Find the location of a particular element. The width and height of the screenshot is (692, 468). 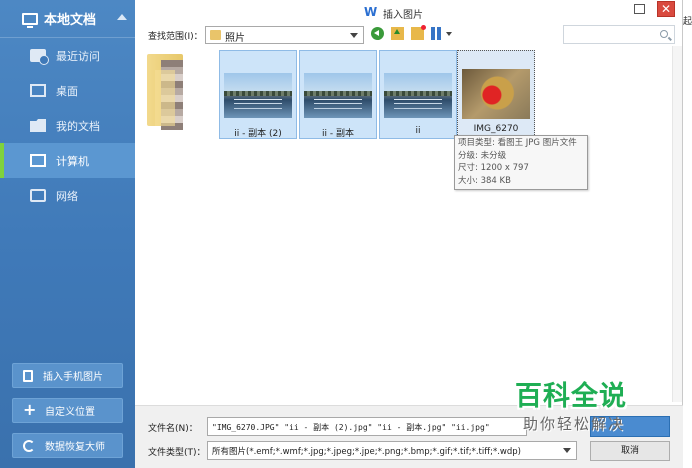

sidebar-item-network: 网络 is located at coordinates (67, 195).